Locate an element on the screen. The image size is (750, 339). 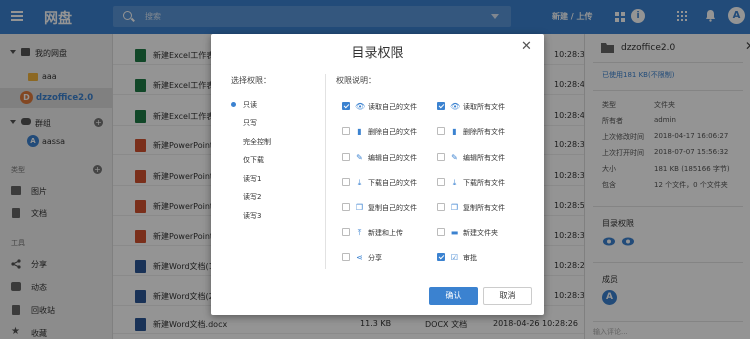
folder-icon: ▬ is located at coordinates (454, 232).